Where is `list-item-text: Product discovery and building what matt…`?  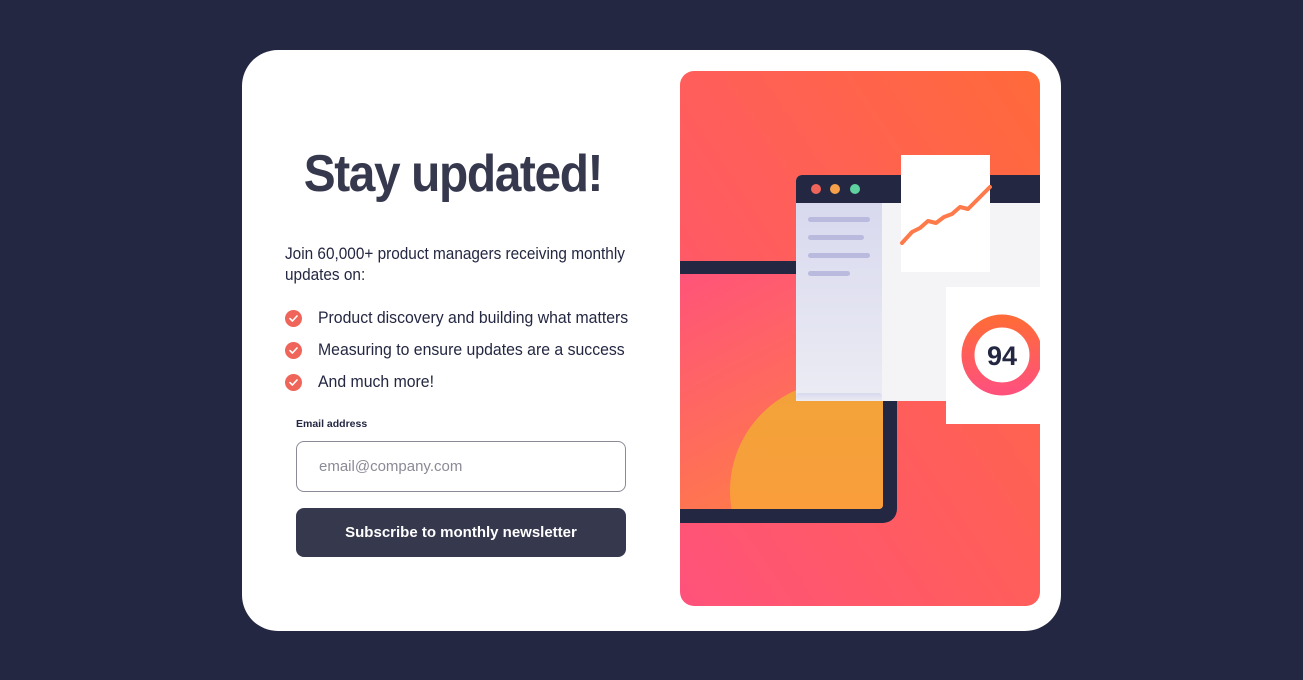 list-item-text: Product discovery and building what matt… is located at coordinates (473, 317).